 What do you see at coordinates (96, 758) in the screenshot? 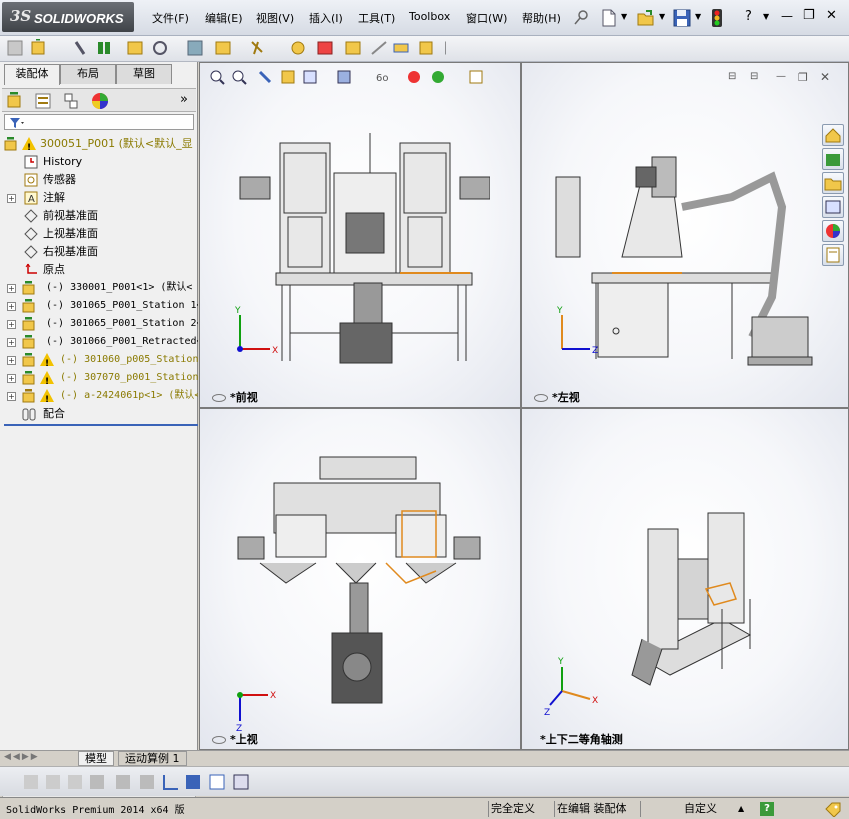
I see `tab-model: 模型` at bounding box center [96, 758].